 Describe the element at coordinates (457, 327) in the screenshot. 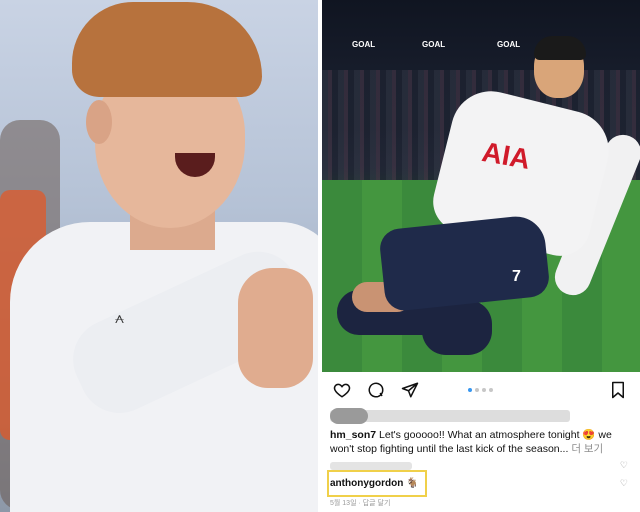

I see `player-leg` at that location.